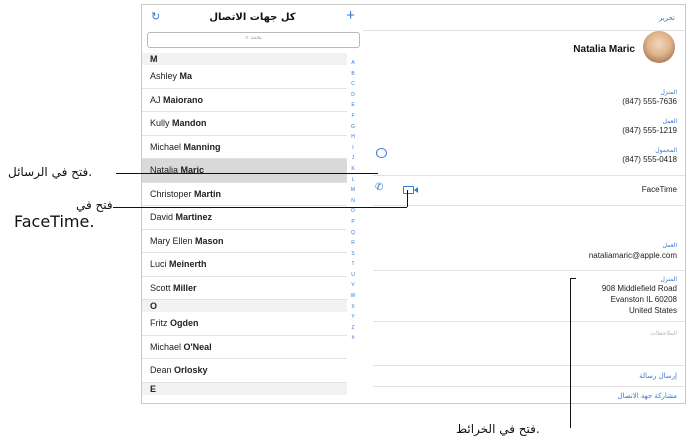 The width and height of the screenshot is (688, 447). What do you see at coordinates (197, 346) in the screenshot?
I see `contact-last-name: O'Neal` at bounding box center [197, 346].